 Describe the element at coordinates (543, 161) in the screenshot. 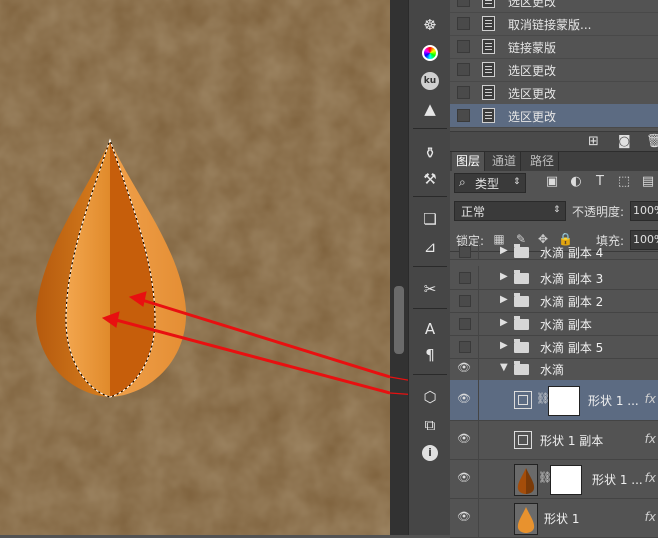

I see `tab-paths: 路径` at that location.